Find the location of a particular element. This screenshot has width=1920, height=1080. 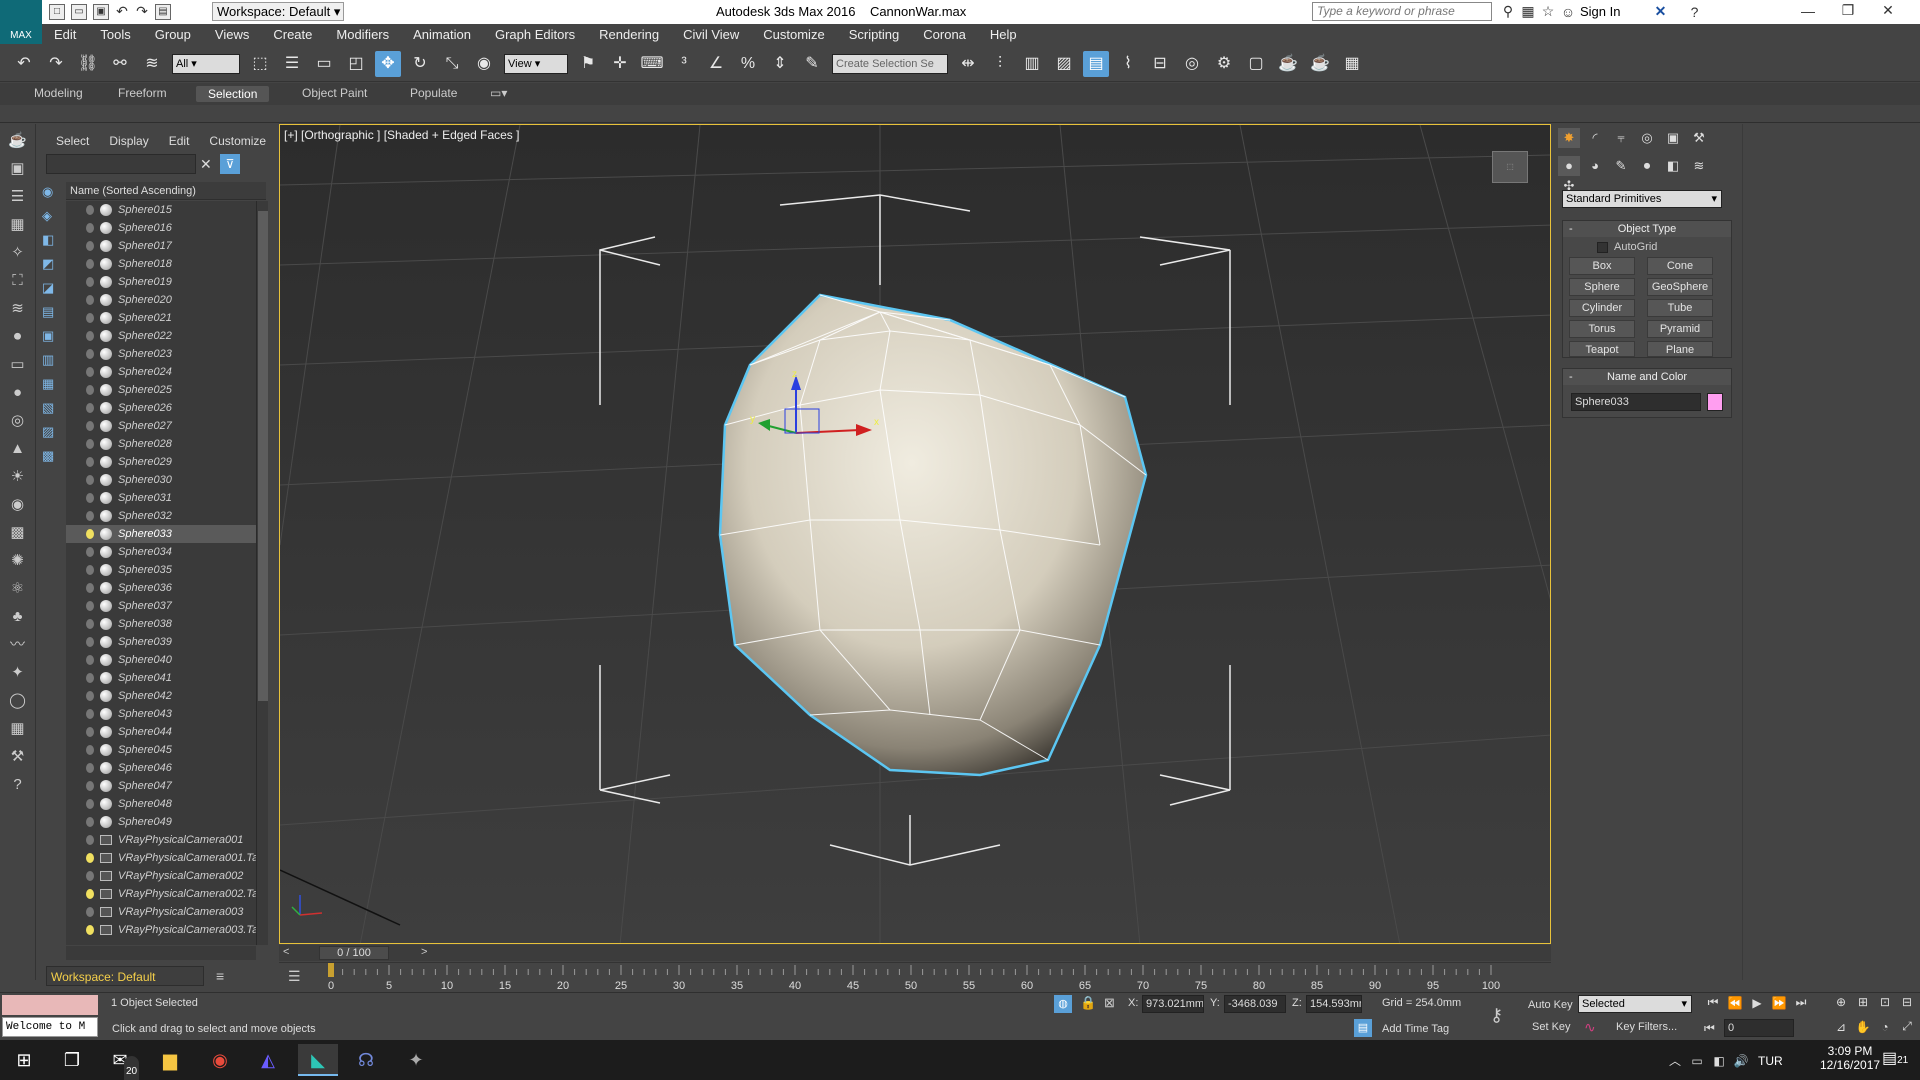

rendered-frame-window-icon: ▢ is located at coordinates (1256, 64).